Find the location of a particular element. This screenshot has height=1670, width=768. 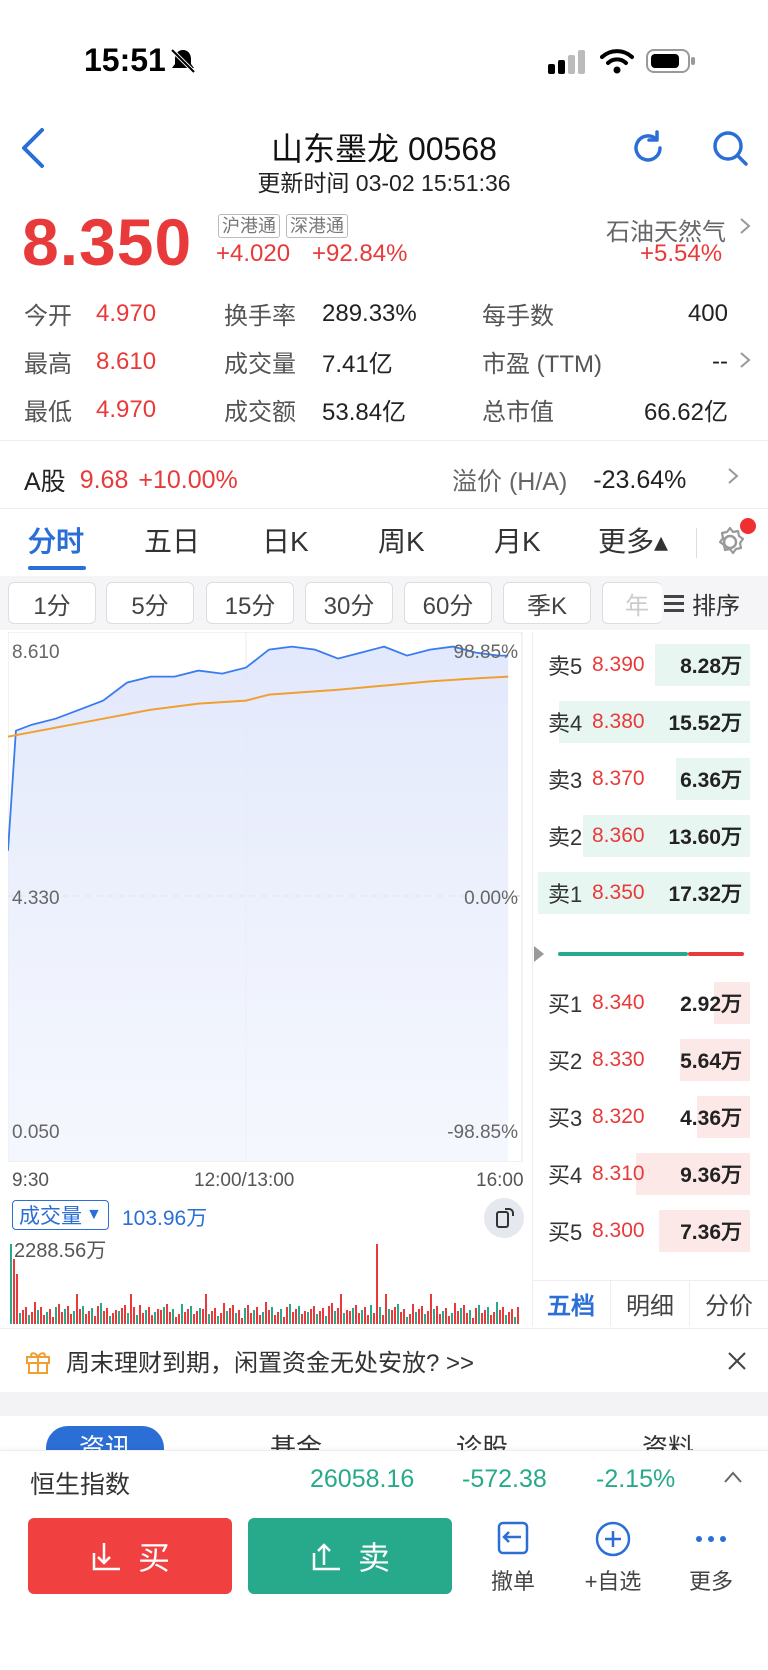

tab-five-day: 五日 is located at coordinates (172, 540).